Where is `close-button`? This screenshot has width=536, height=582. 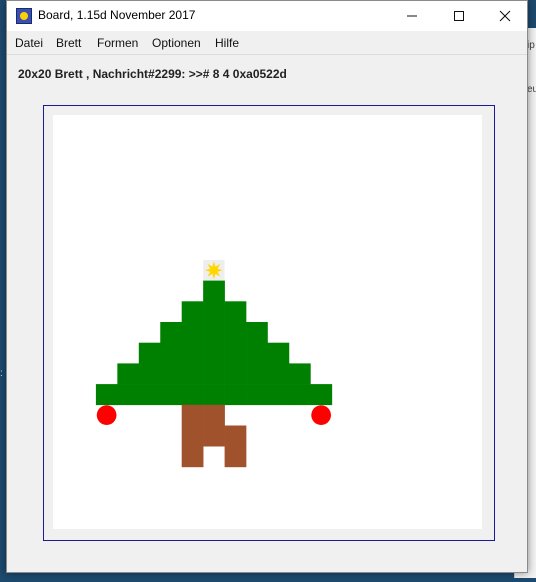 close-button is located at coordinates (505, 16).